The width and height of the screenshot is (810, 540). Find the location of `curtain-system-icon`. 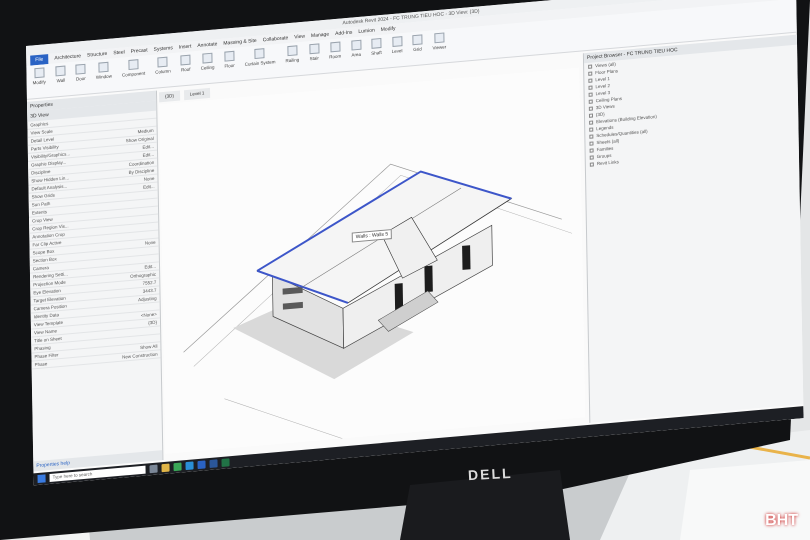

curtain-system-icon is located at coordinates (260, 53).